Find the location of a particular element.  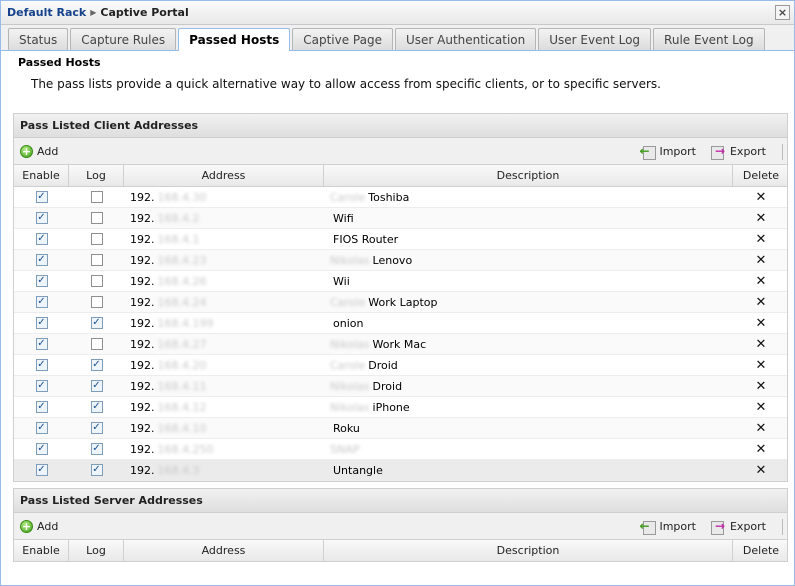

address-cell: 192. 168.4.20 is located at coordinates (224, 365).